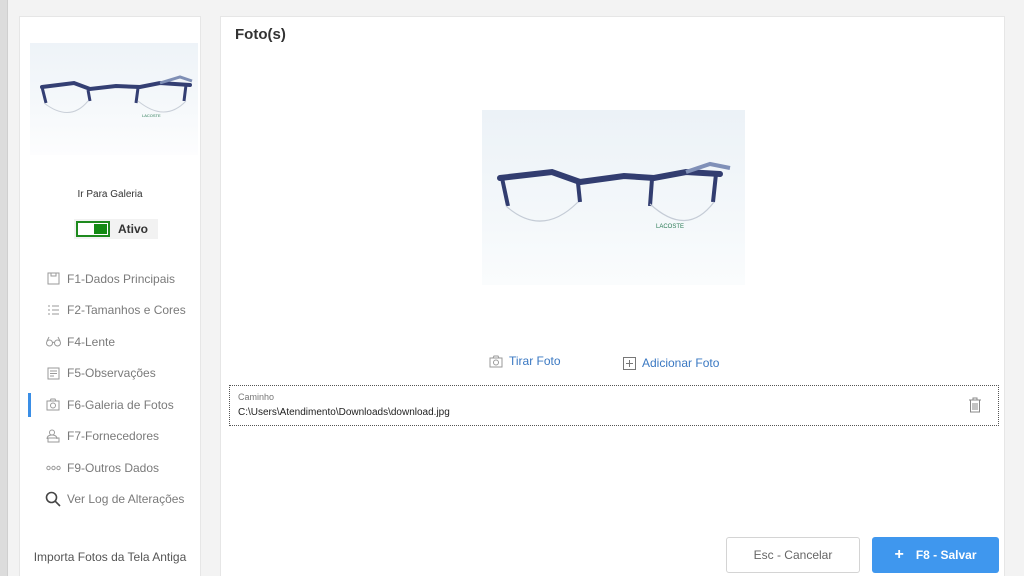 Image resolution: width=1024 pixels, height=576 pixels. I want to click on sidebar-item-label: F7-Fornecedores, so click(113, 436).